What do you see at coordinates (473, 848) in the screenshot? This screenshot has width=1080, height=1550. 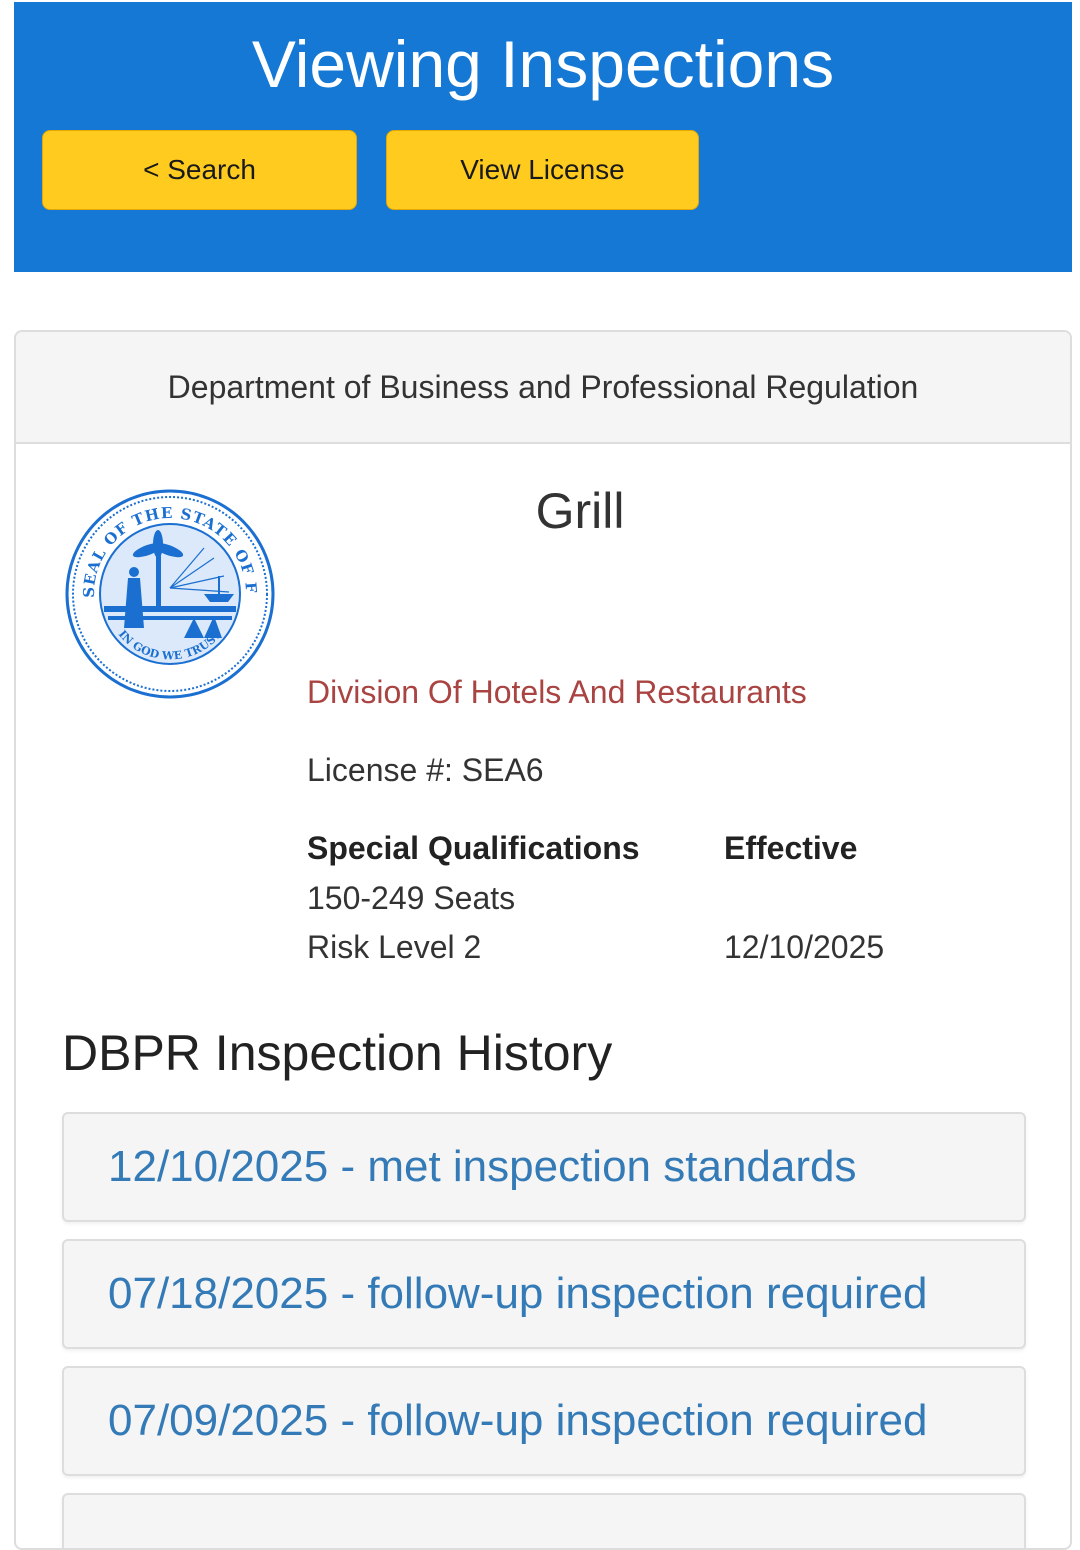 I see `special-qualifications-header: Special Qualifications` at bounding box center [473, 848].